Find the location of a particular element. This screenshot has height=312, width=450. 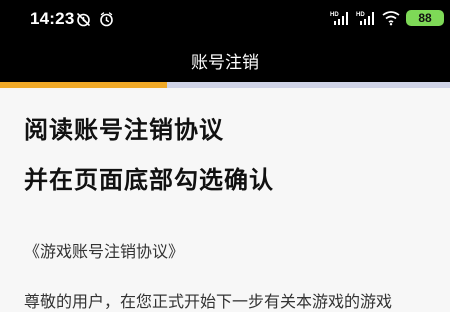

wifi-icon is located at coordinates (391, 18).